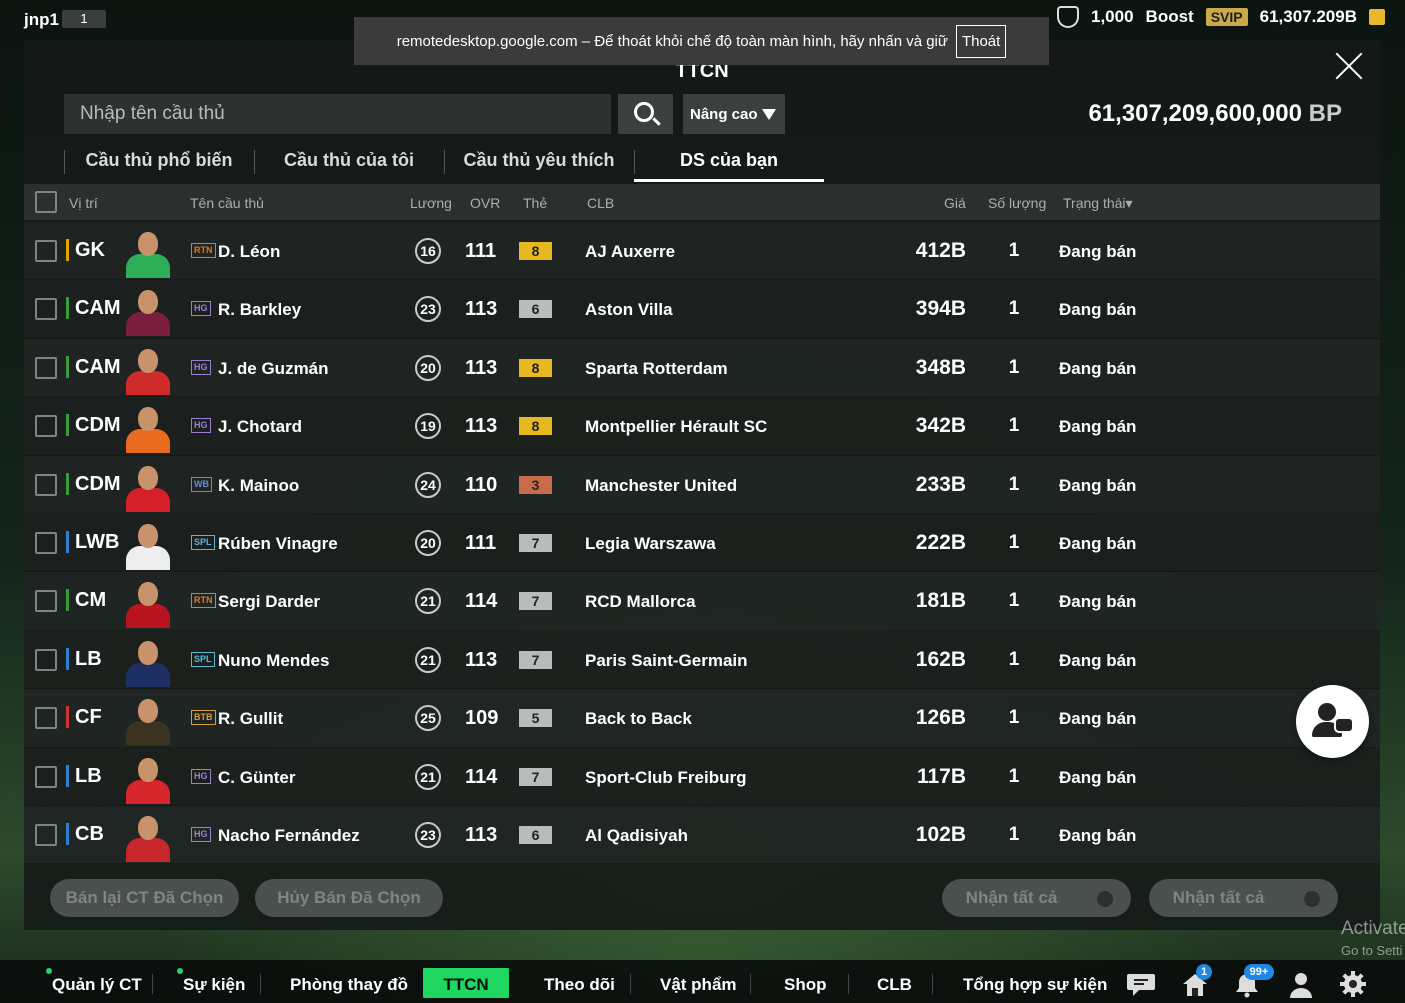 The image size is (1405, 1003). I want to click on player-position: GK, so click(85, 250).